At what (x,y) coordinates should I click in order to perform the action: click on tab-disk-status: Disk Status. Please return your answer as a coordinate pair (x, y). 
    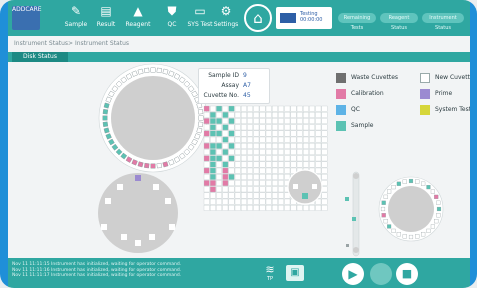
    Looking at the image, I should click on (40, 57).